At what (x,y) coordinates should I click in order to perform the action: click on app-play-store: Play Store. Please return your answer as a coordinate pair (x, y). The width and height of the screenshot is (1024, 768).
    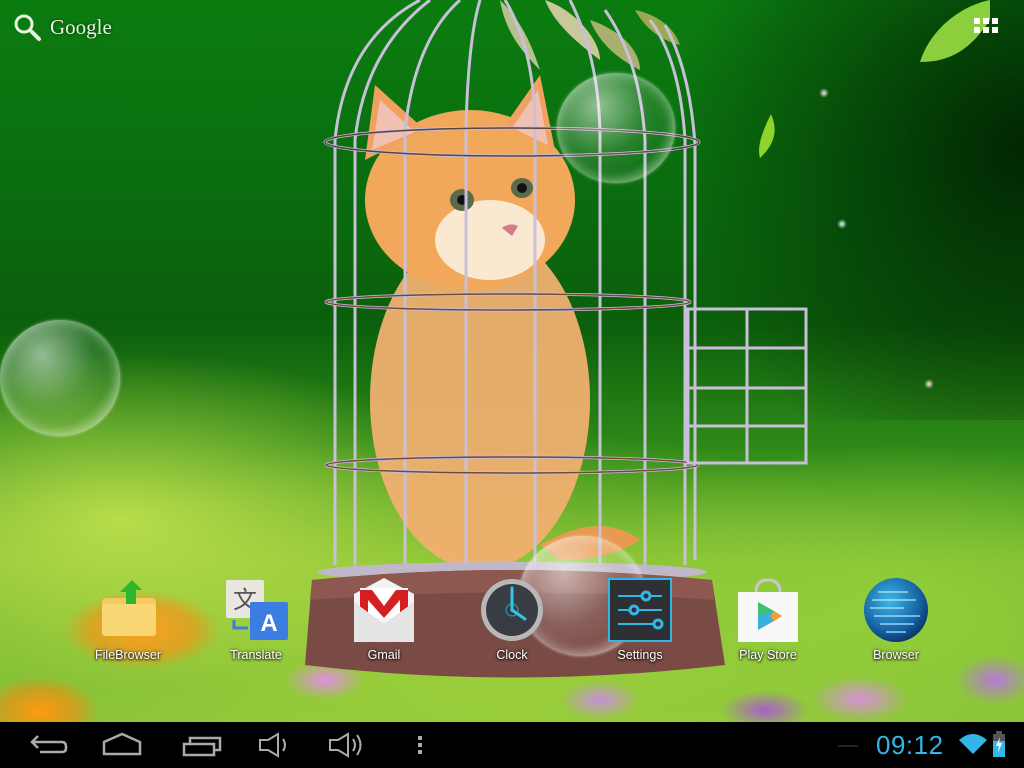
    Looking at the image, I should click on (768, 623).